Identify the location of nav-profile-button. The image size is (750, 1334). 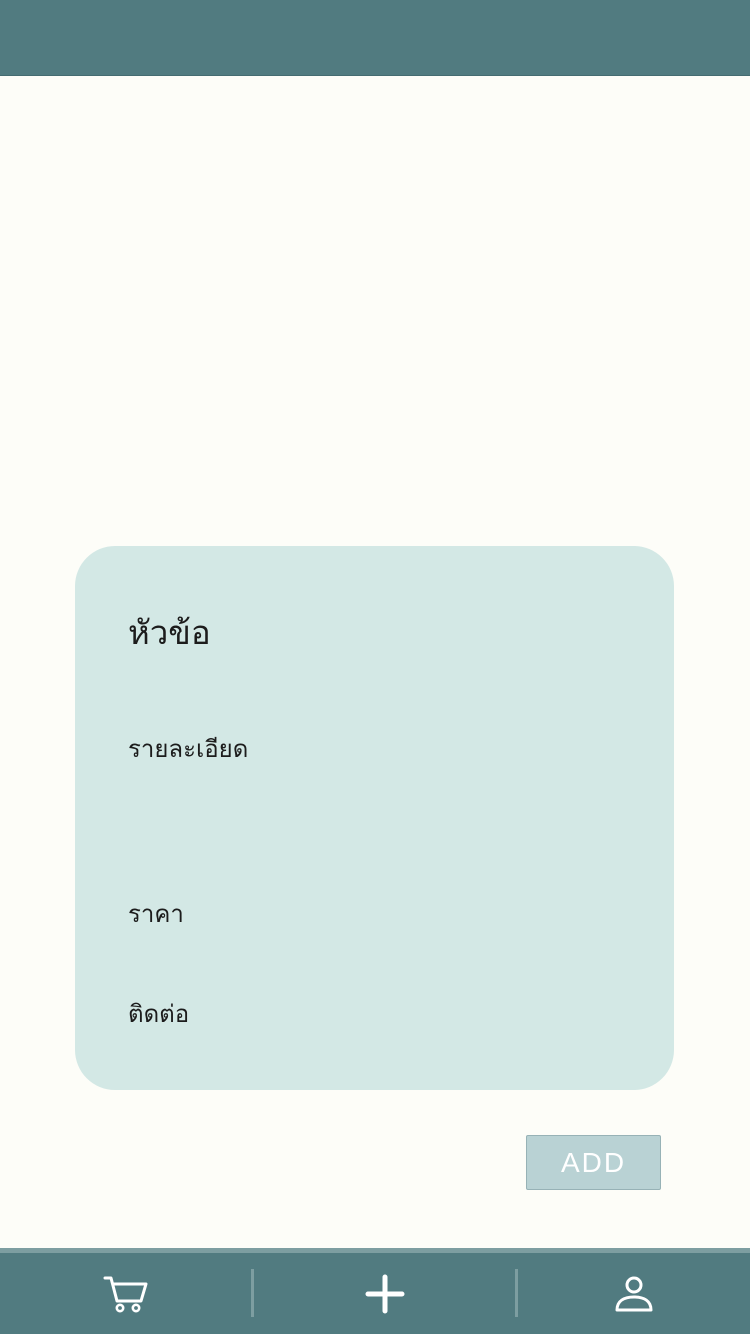
(634, 1293).